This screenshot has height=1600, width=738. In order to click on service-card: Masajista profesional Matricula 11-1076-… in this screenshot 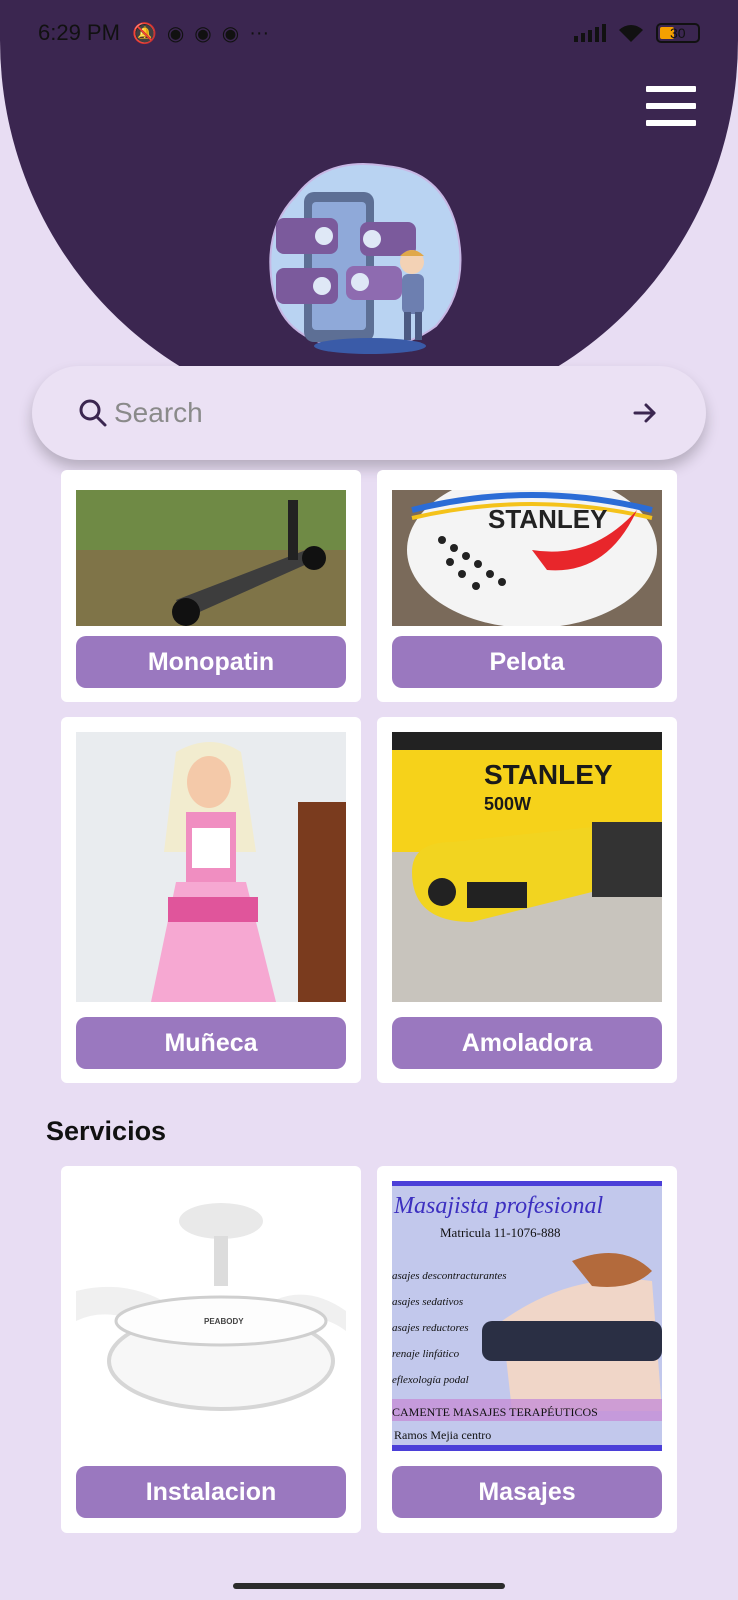, I will do `click(527, 1349)`.